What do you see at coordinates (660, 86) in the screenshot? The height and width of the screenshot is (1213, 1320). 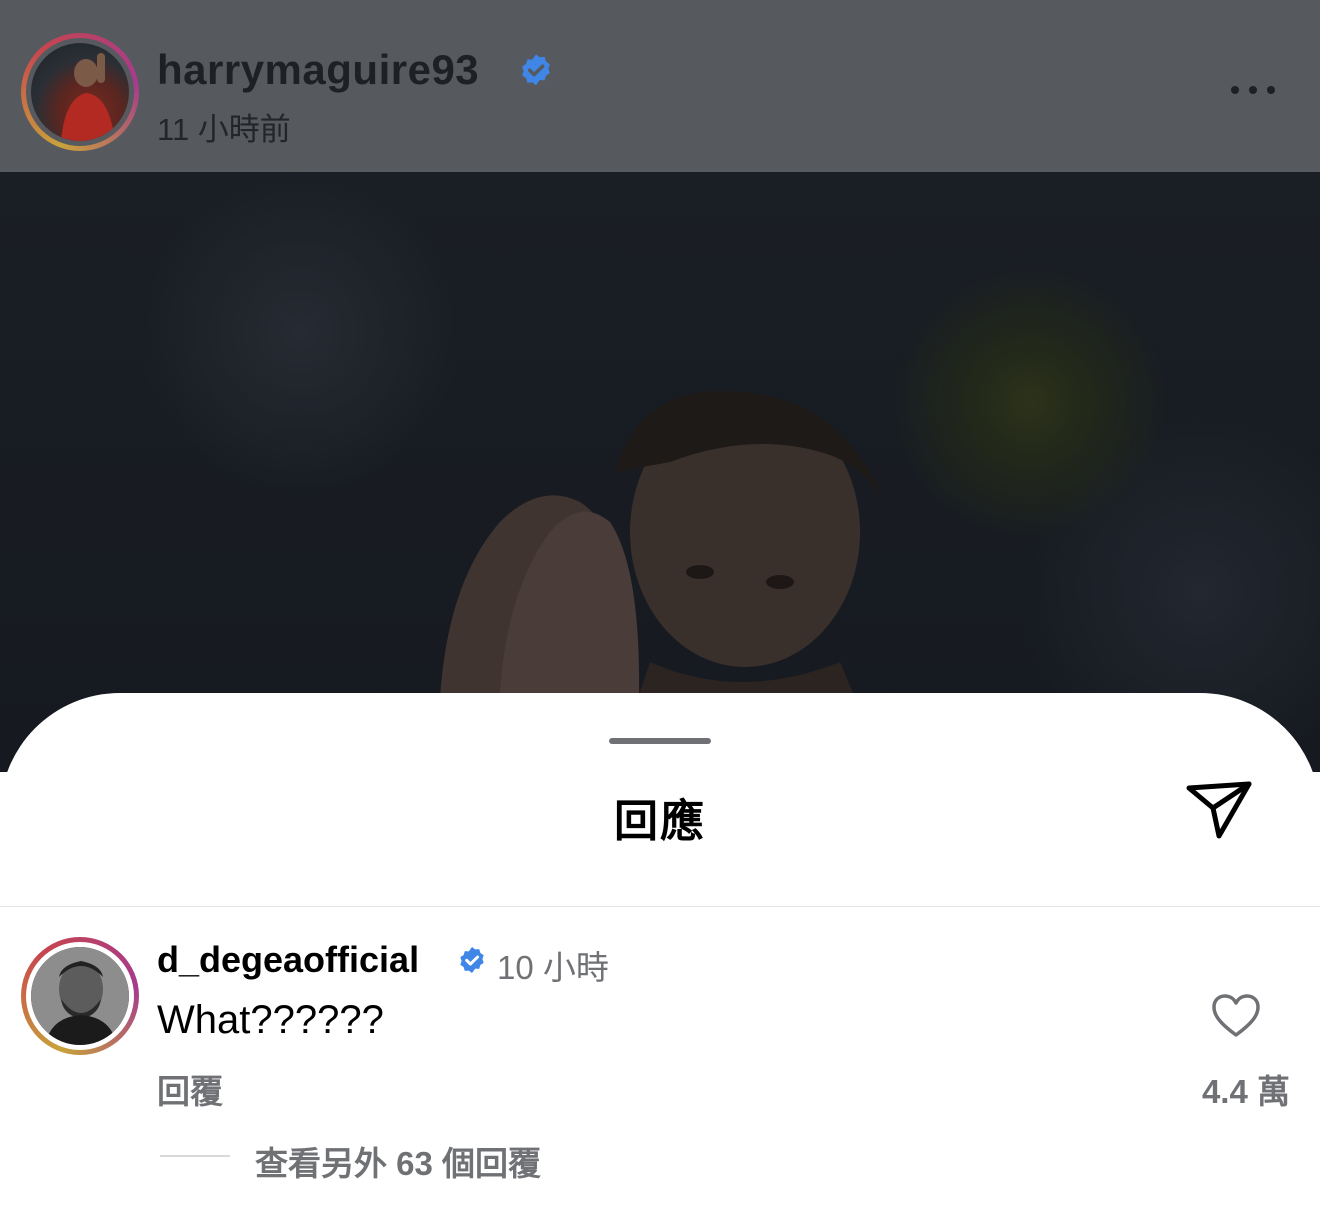 I see `post-header: harrymaguire93 11 小時前` at bounding box center [660, 86].